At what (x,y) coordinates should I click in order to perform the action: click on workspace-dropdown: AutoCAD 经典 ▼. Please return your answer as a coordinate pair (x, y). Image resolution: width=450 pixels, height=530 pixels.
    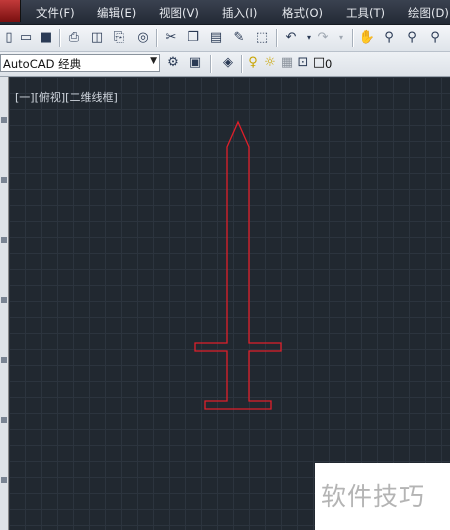
    Looking at the image, I should click on (80, 63).